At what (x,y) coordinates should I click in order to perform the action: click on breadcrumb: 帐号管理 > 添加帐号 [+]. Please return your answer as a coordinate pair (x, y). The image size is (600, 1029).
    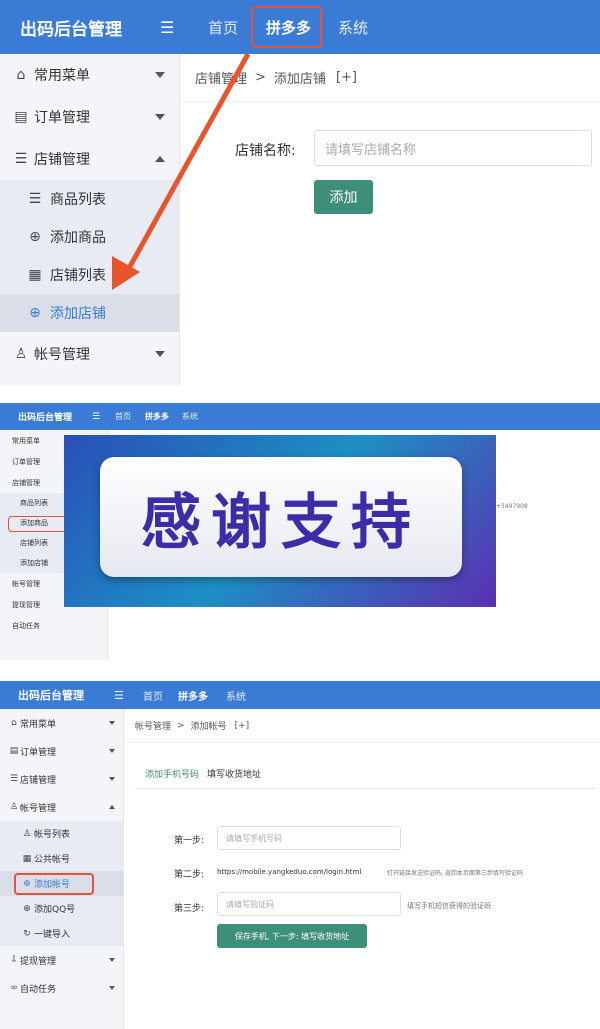
    Looking at the image, I should click on (362, 726).